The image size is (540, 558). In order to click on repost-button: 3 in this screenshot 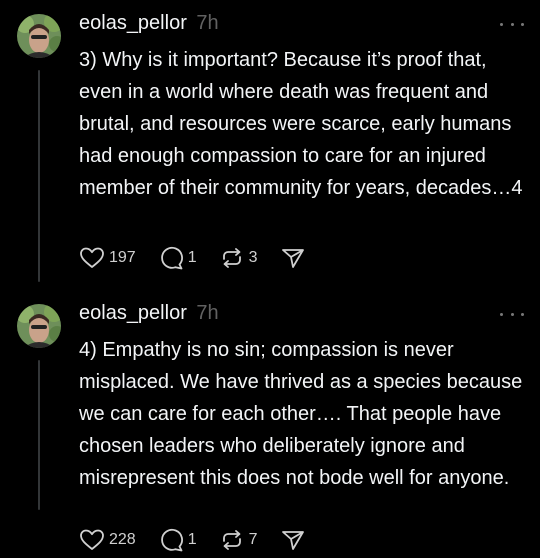, I will do `click(238, 258)`.